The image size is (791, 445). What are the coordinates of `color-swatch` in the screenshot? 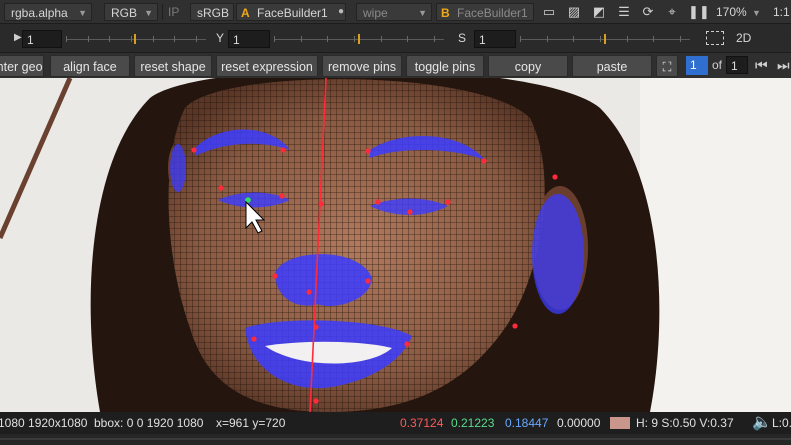 It's located at (620, 423).